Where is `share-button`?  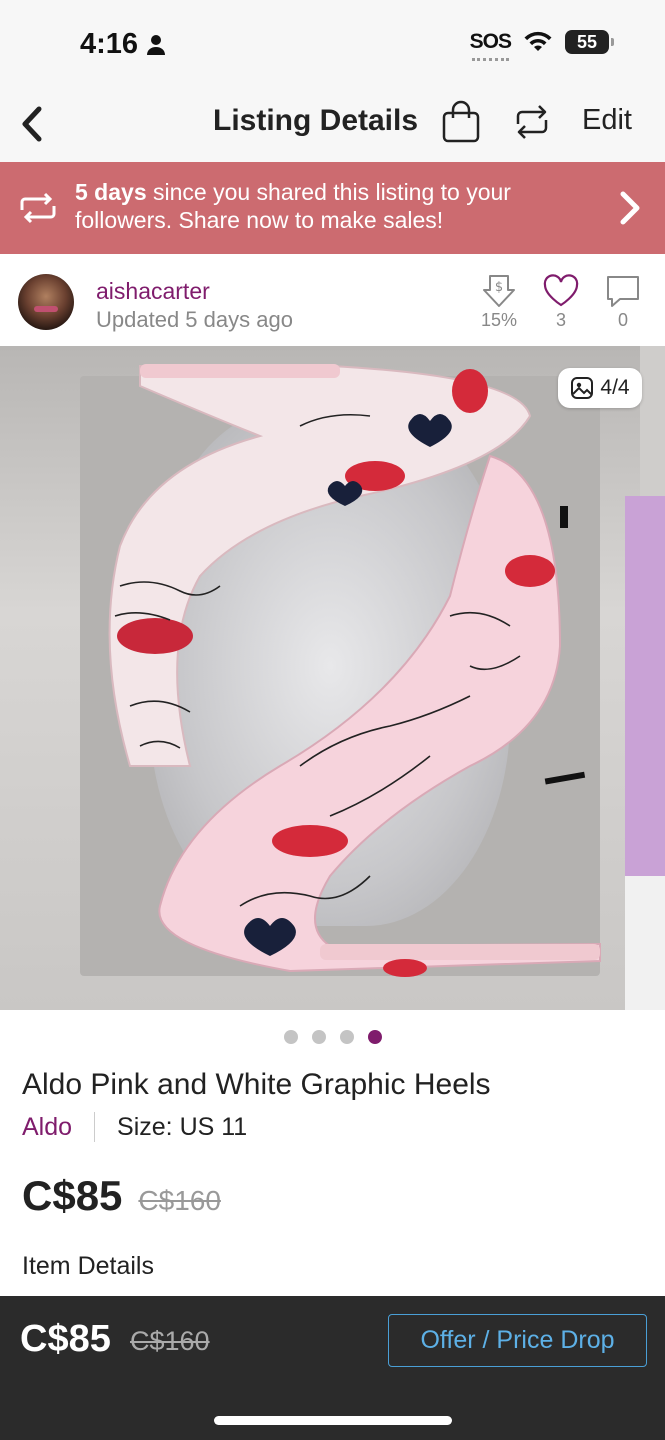
share-button is located at coordinates (532, 122).